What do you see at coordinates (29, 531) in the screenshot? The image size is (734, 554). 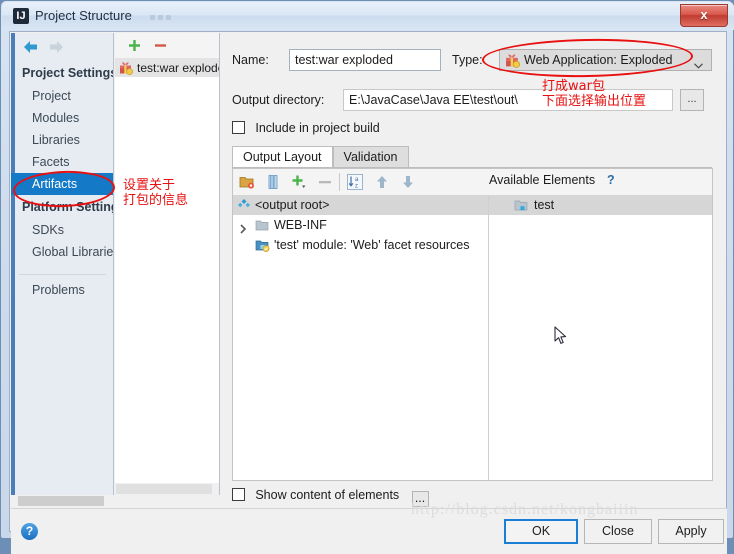 I see `question-mark-icon: ?` at bounding box center [29, 531].